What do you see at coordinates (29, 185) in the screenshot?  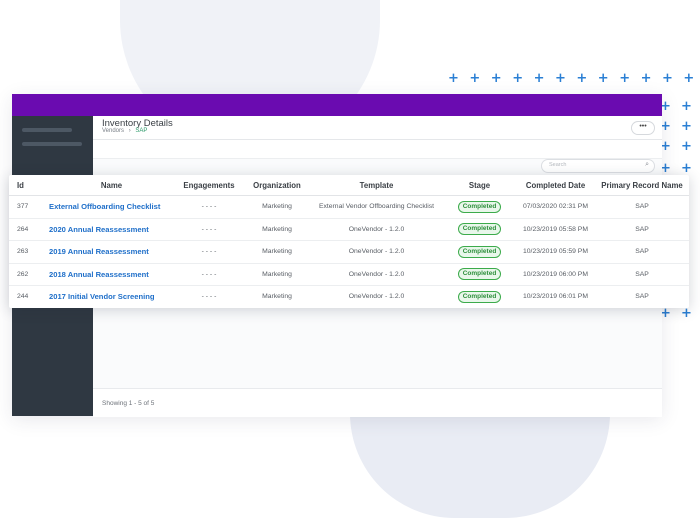 I see `column-header-id: Id` at bounding box center [29, 185].